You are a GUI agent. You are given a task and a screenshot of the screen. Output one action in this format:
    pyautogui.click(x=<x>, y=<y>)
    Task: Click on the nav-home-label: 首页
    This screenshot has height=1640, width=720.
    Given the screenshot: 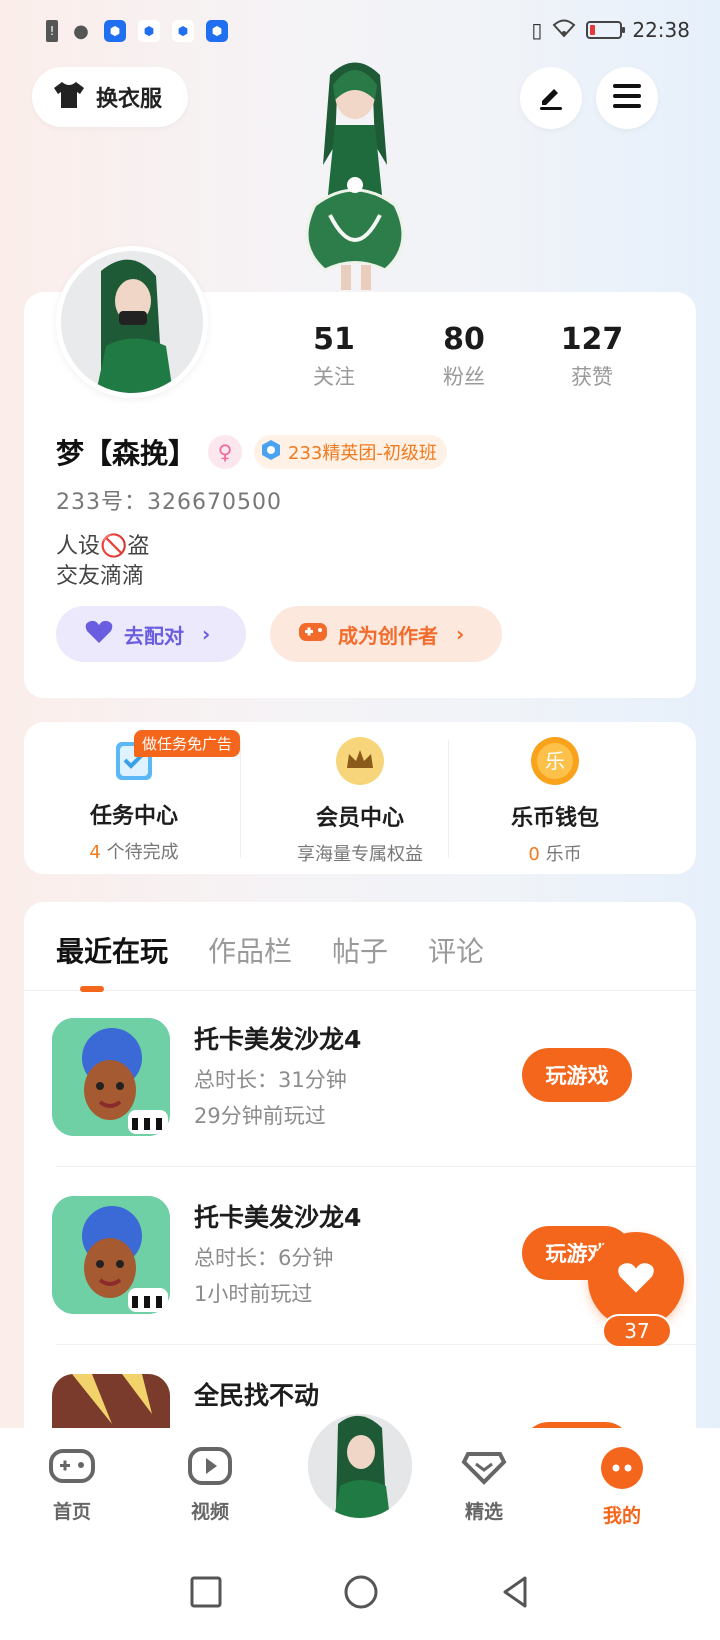 What is the action you would take?
    pyautogui.click(x=71, y=1512)
    